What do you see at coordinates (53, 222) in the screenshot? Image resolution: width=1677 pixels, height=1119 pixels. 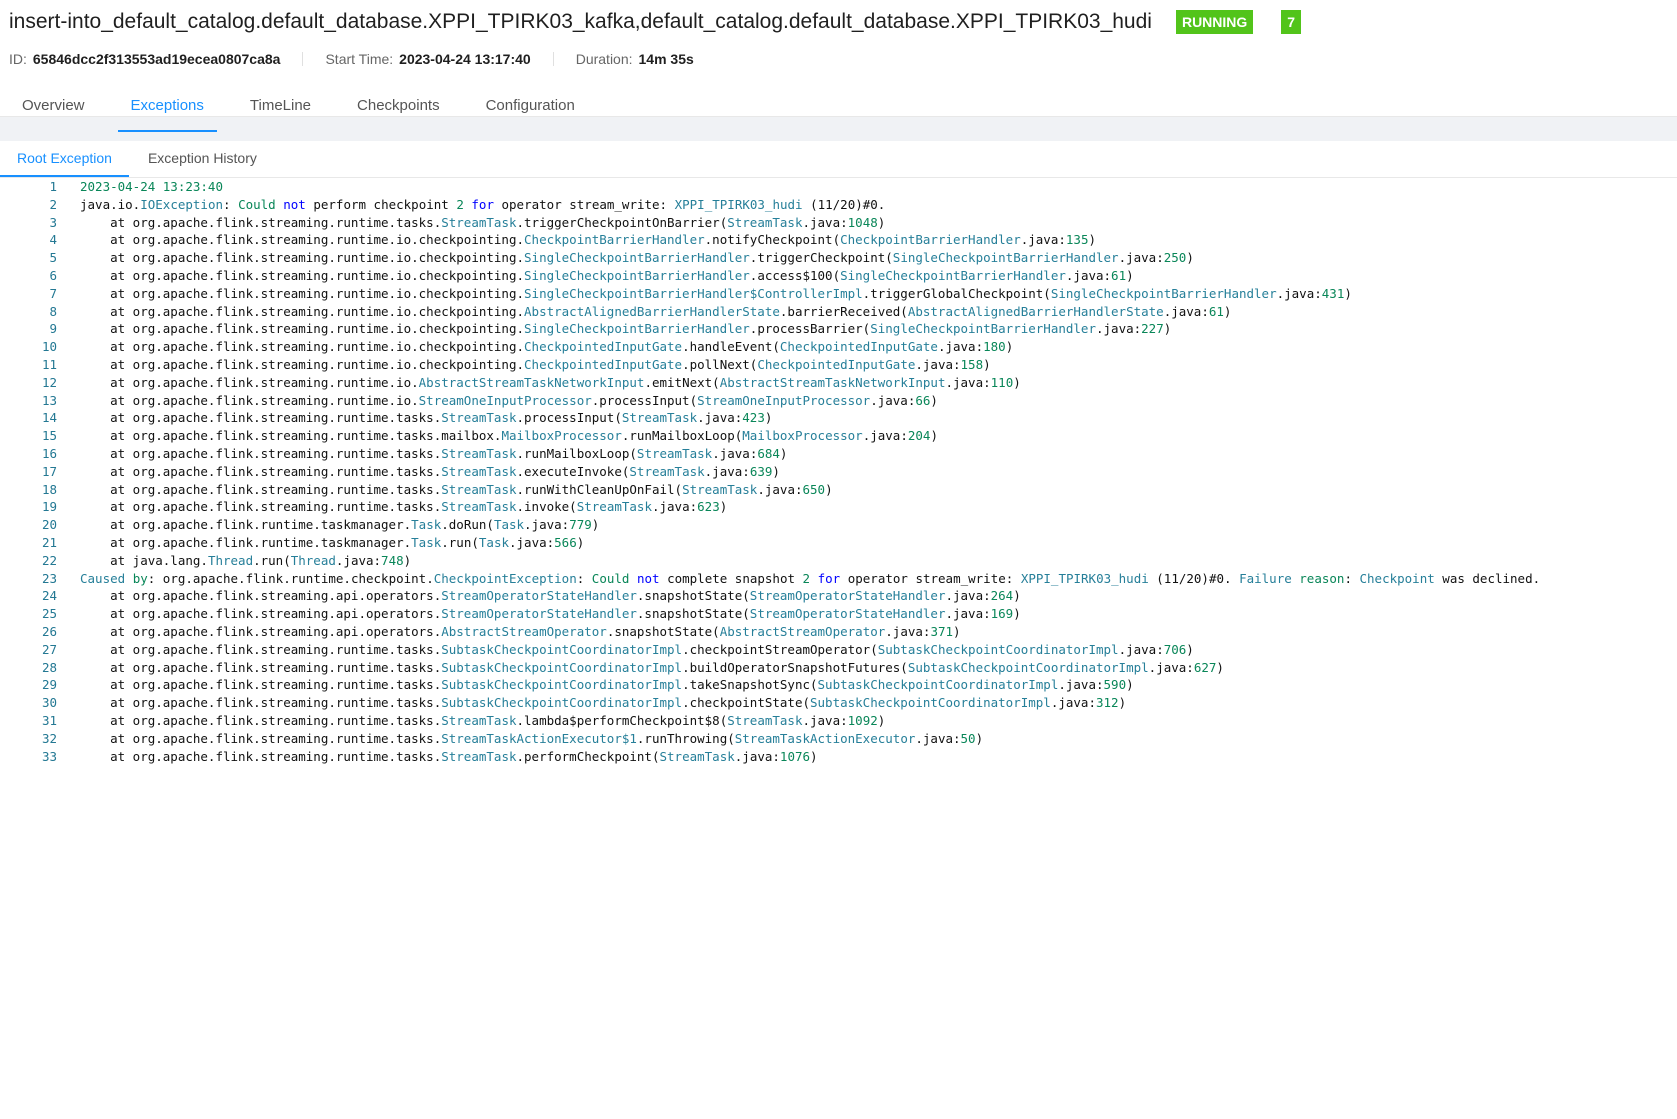 I see `line-number: 3` at bounding box center [53, 222].